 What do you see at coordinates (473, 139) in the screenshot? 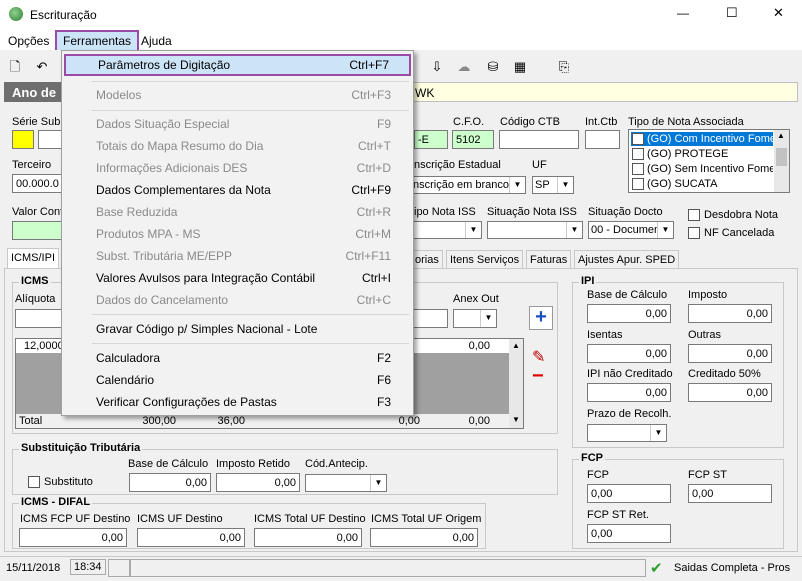
I see `cfo-input: 5102` at bounding box center [473, 139].